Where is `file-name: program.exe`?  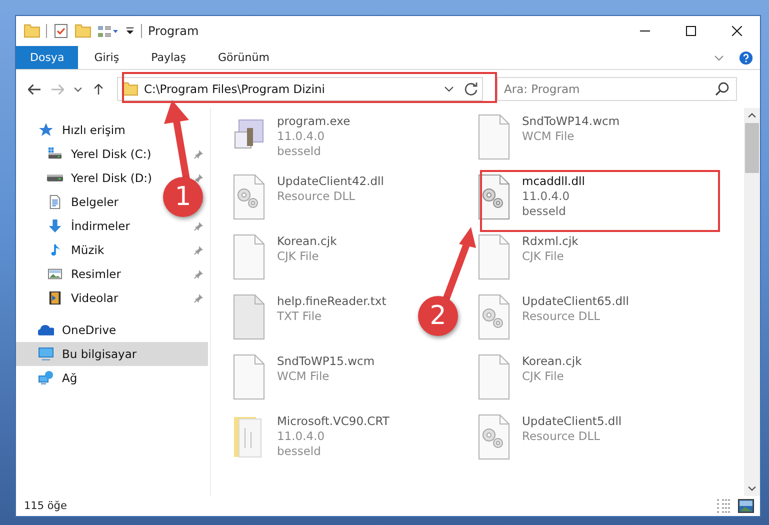 file-name: program.exe is located at coordinates (313, 121).